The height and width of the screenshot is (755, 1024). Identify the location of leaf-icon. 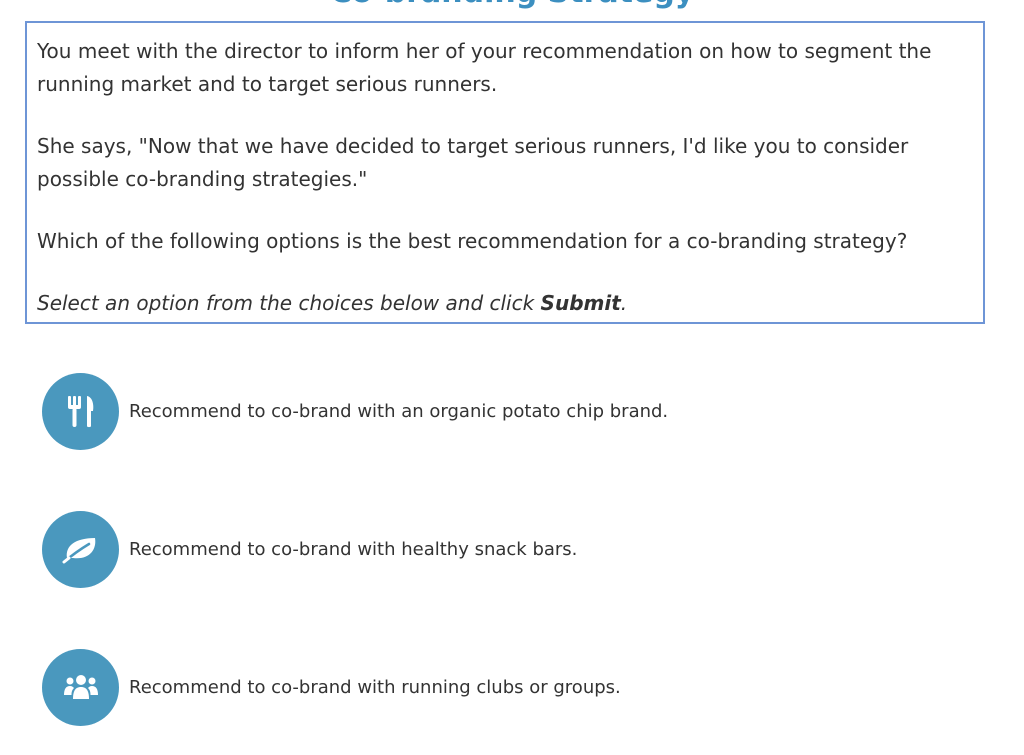
(78, 551).